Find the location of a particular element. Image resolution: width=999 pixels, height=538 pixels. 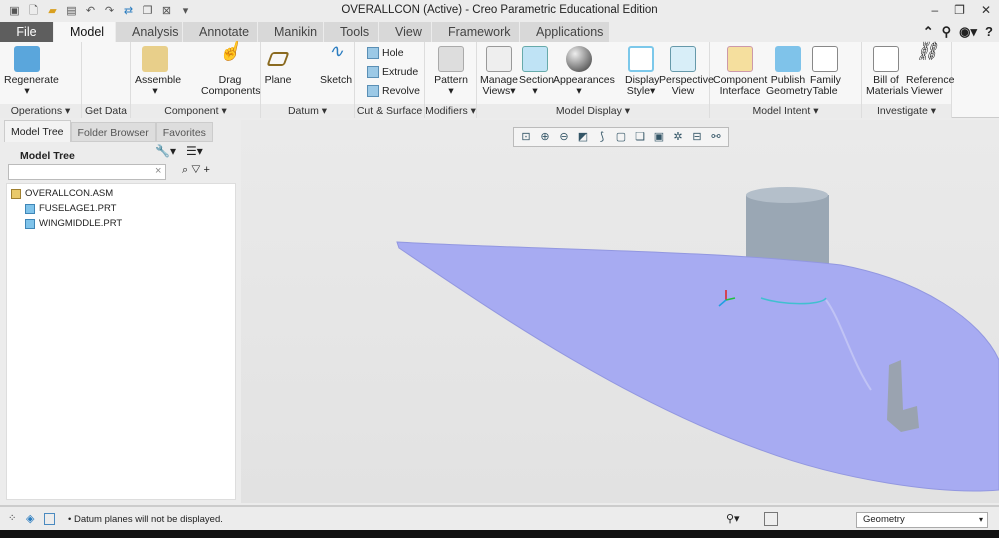

tab-favorites: Favorites is located at coordinates (184, 132).